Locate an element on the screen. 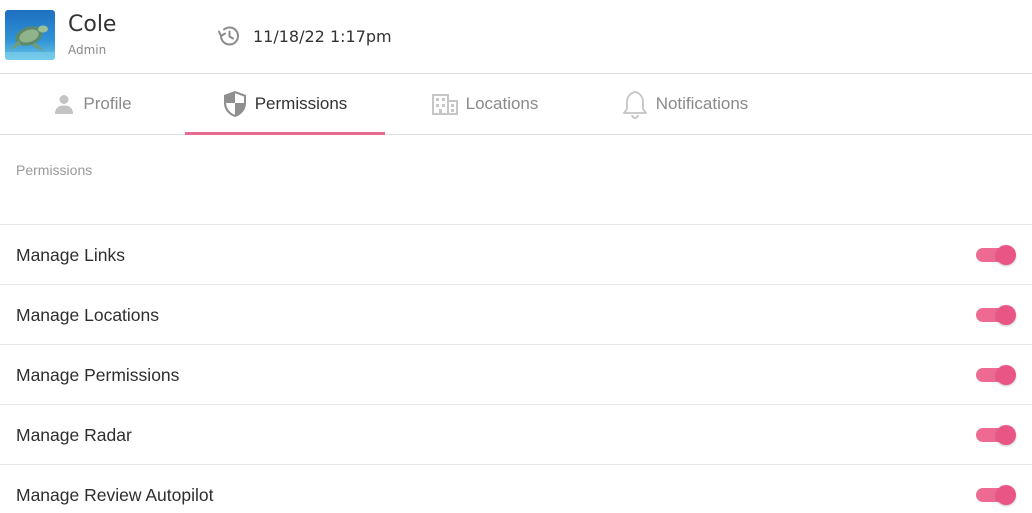  permission-row-manage-permissions: Manage Permissions is located at coordinates (516, 374).